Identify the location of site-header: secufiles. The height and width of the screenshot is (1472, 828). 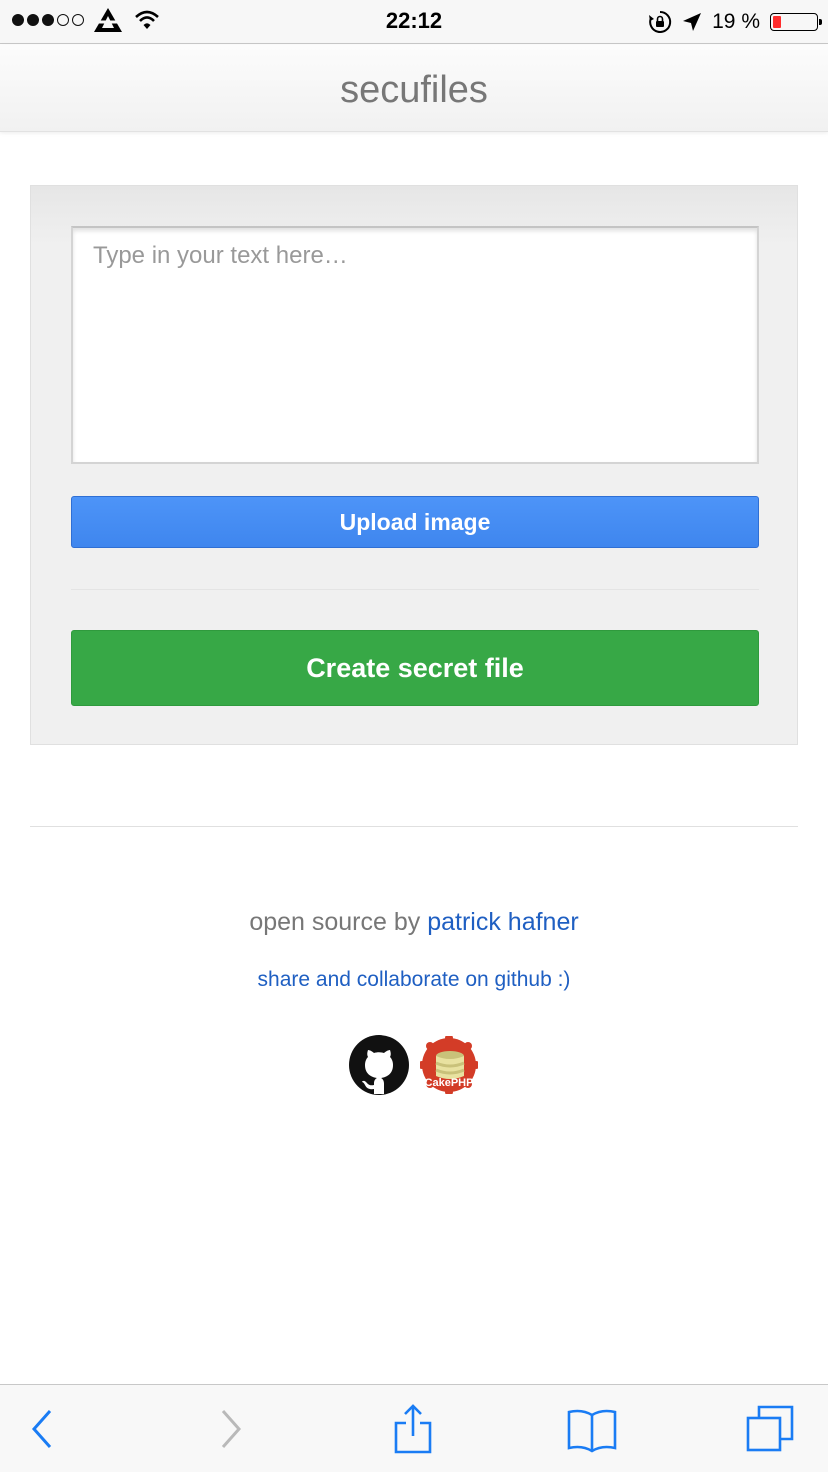
(414, 88).